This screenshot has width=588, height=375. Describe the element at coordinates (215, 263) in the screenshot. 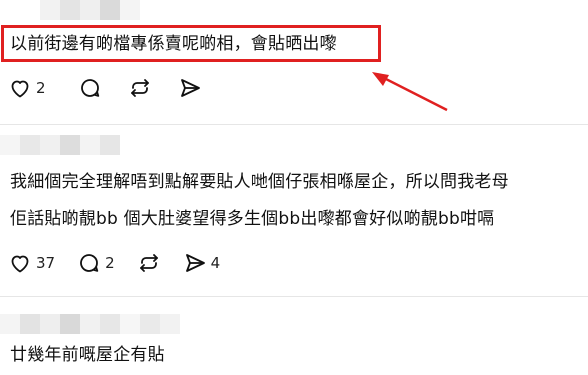

I see `share-count: 4` at that location.